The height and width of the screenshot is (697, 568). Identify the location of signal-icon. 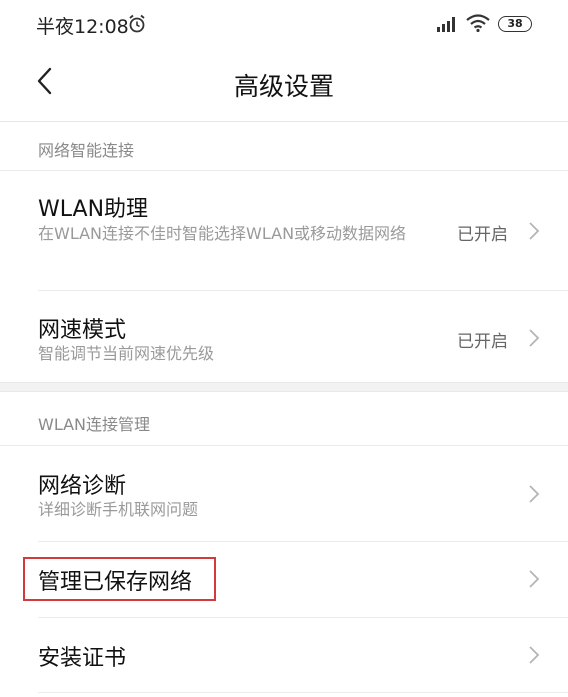
(448, 26).